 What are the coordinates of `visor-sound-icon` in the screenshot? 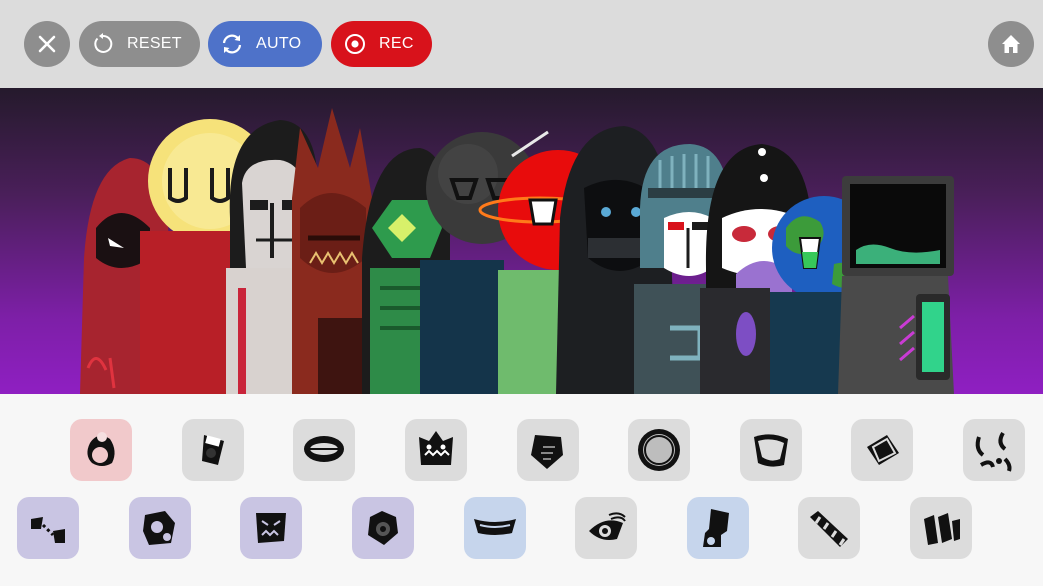 It's located at (495, 527).